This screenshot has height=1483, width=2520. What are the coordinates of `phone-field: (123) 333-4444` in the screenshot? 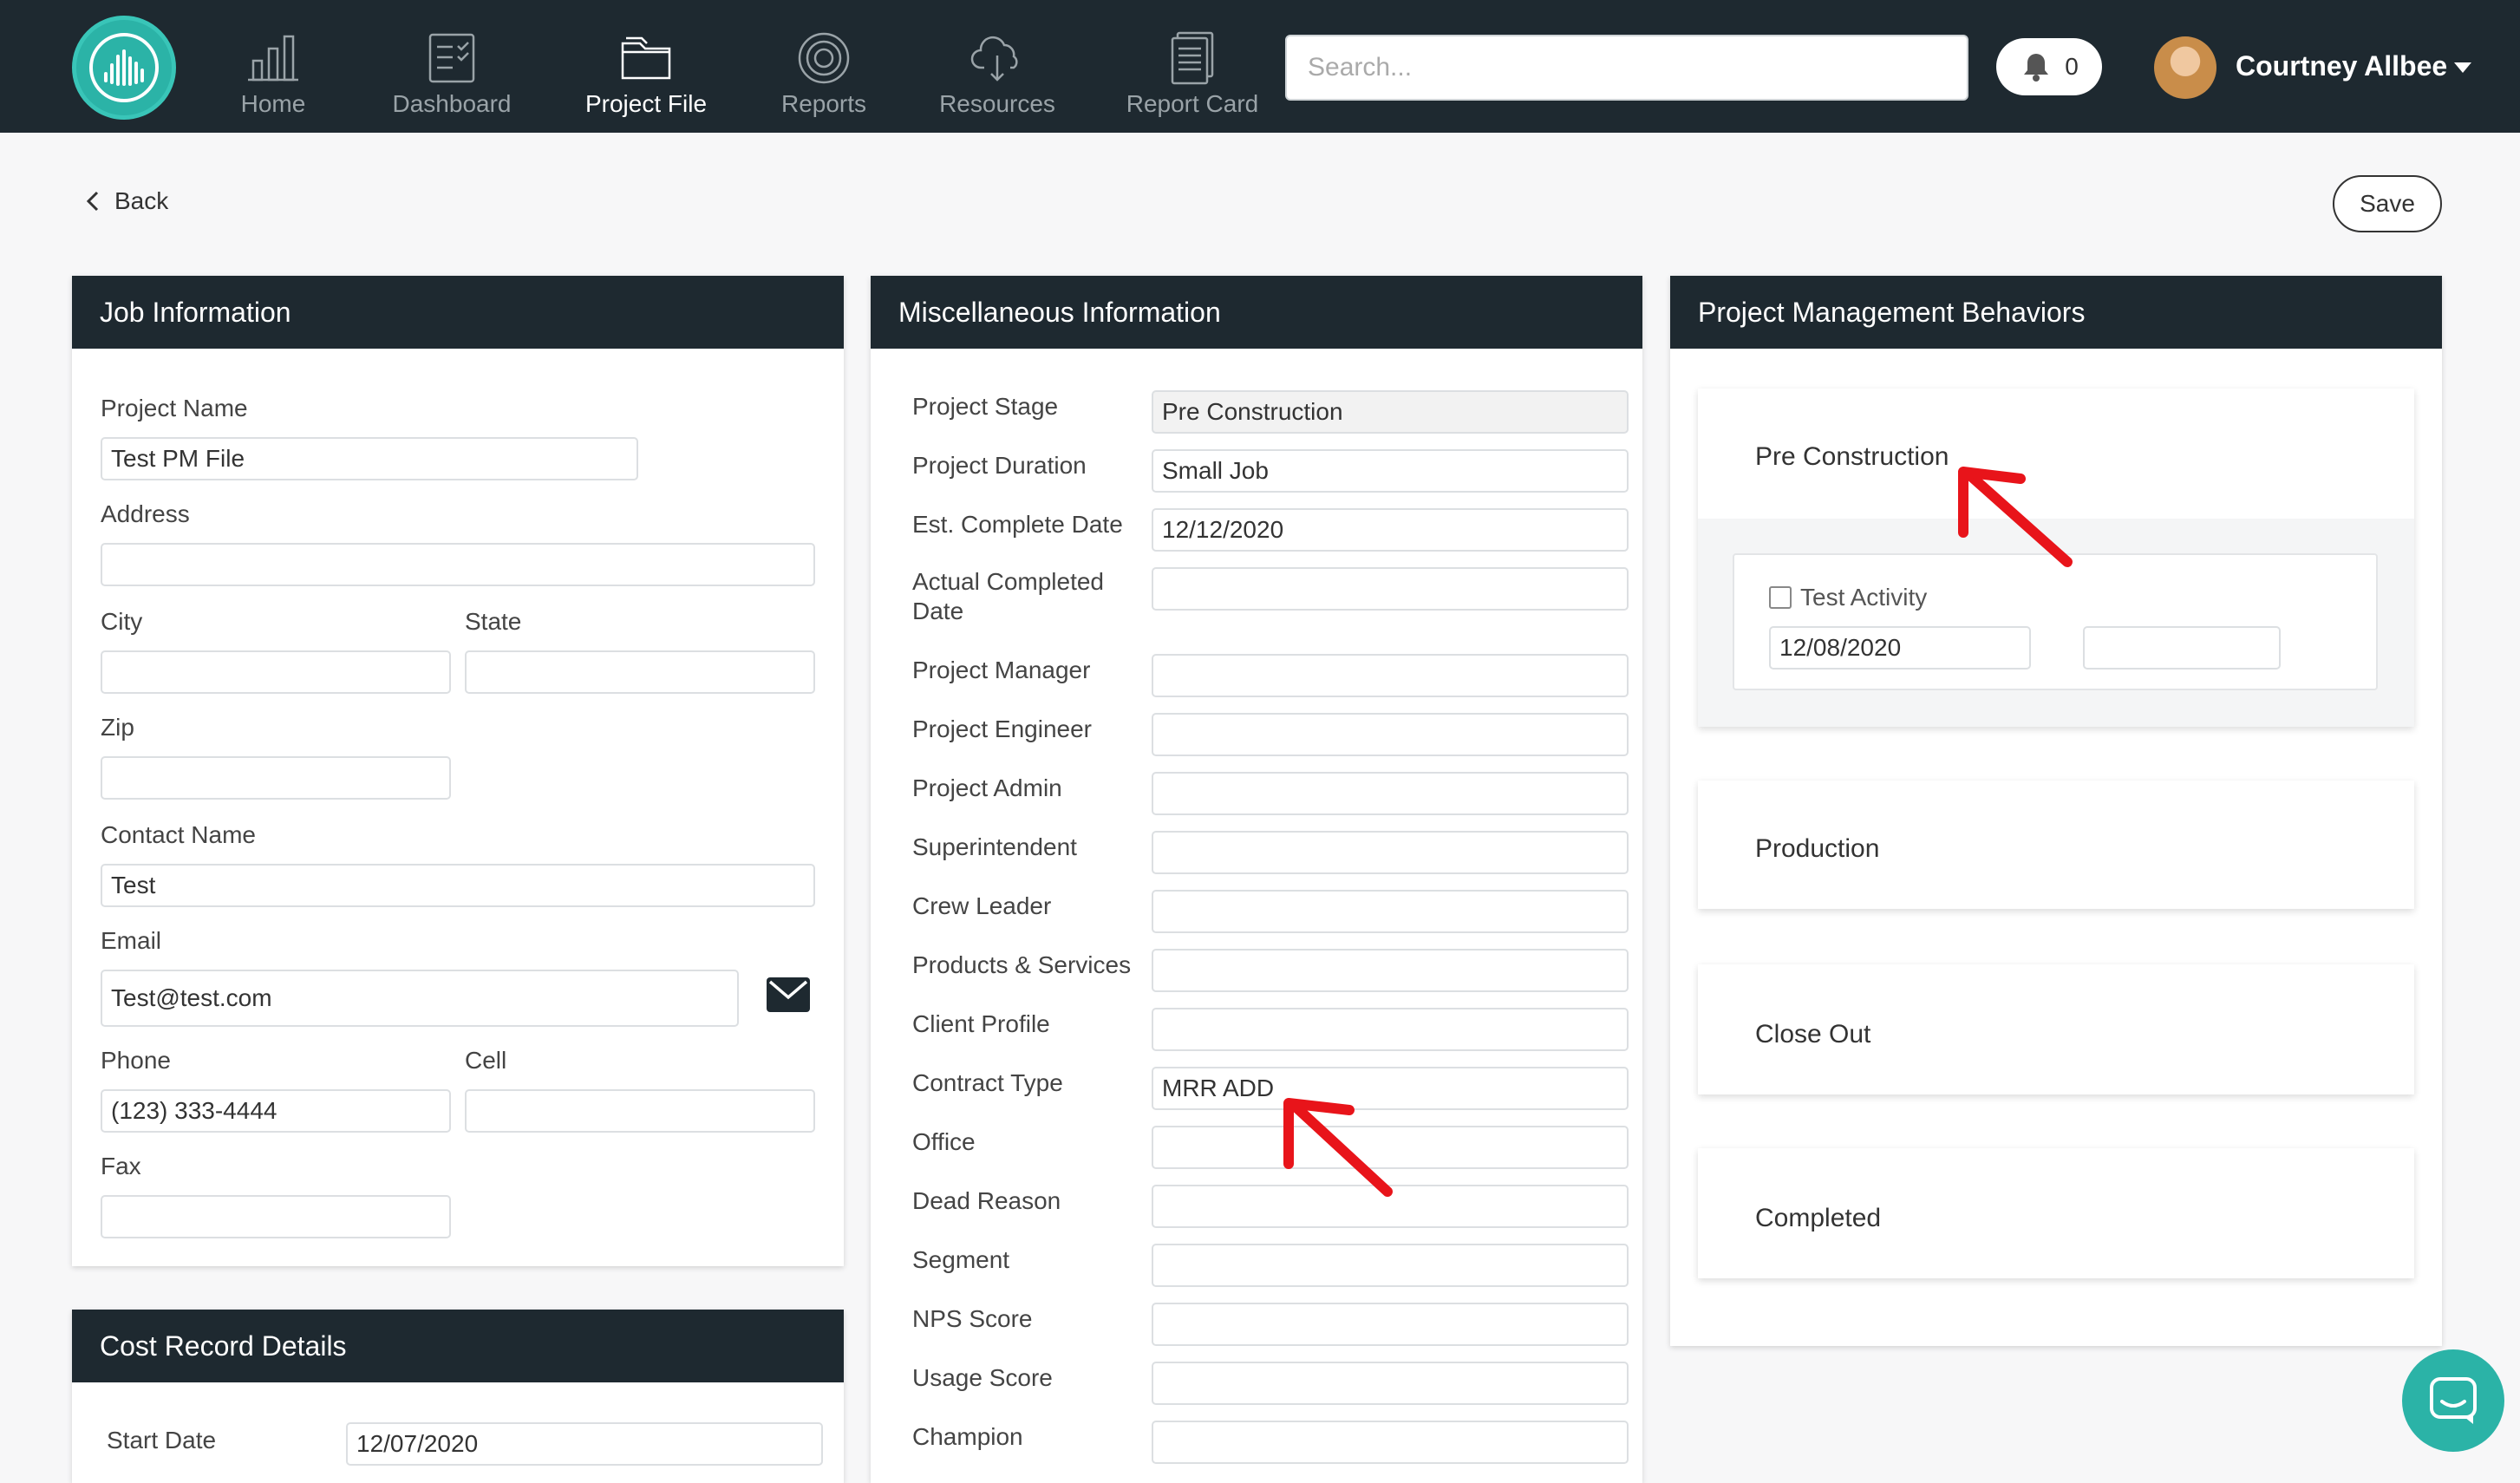 It's located at (276, 1111).